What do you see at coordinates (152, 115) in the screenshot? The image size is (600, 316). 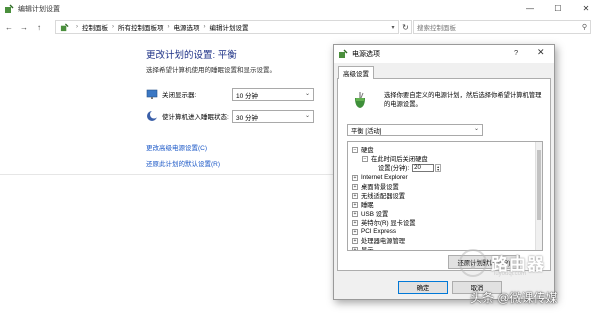 I see `moon-icon` at bounding box center [152, 115].